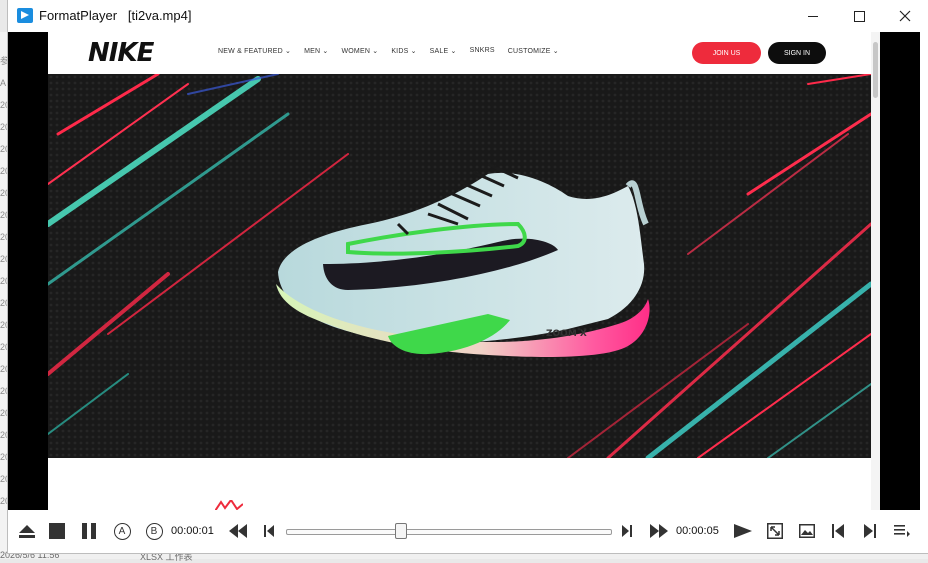 This screenshot has width=928, height=563. Describe the element at coordinates (401, 531) in the screenshot. I see `seek-thumb` at that location.